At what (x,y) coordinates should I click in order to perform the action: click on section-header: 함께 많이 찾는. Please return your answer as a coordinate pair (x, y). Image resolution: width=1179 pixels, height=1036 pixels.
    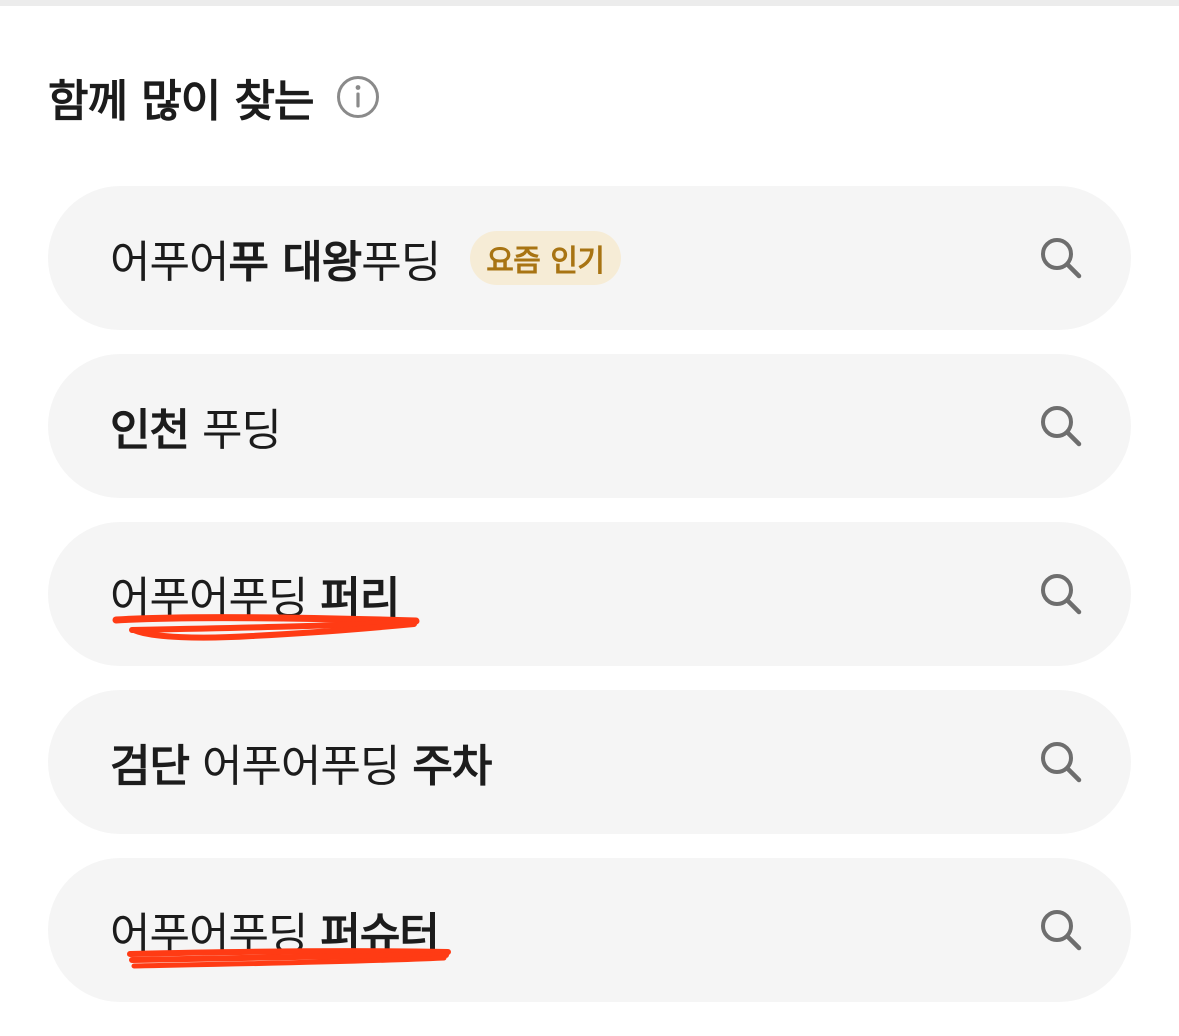
    Looking at the image, I should click on (214, 97).